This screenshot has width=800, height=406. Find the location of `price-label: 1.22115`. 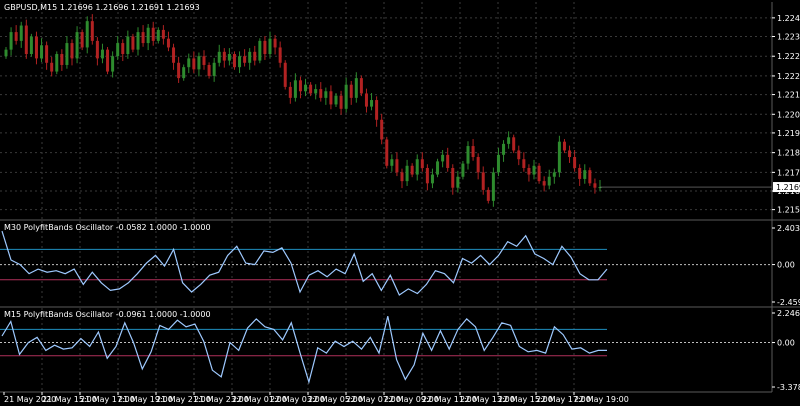

price-label: 1.22115 is located at coordinates (788, 95).